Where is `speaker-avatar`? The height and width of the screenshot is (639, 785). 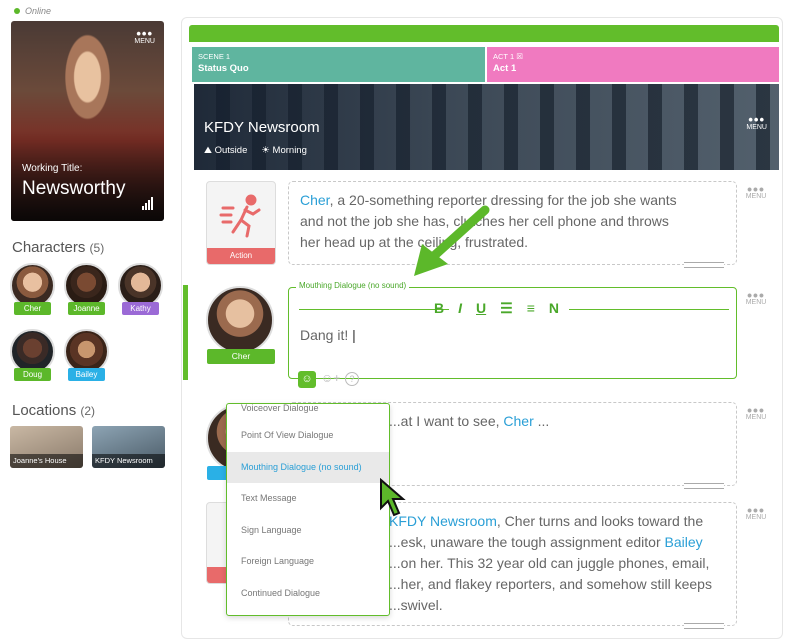
speaker-avatar is located at coordinates (240, 320).